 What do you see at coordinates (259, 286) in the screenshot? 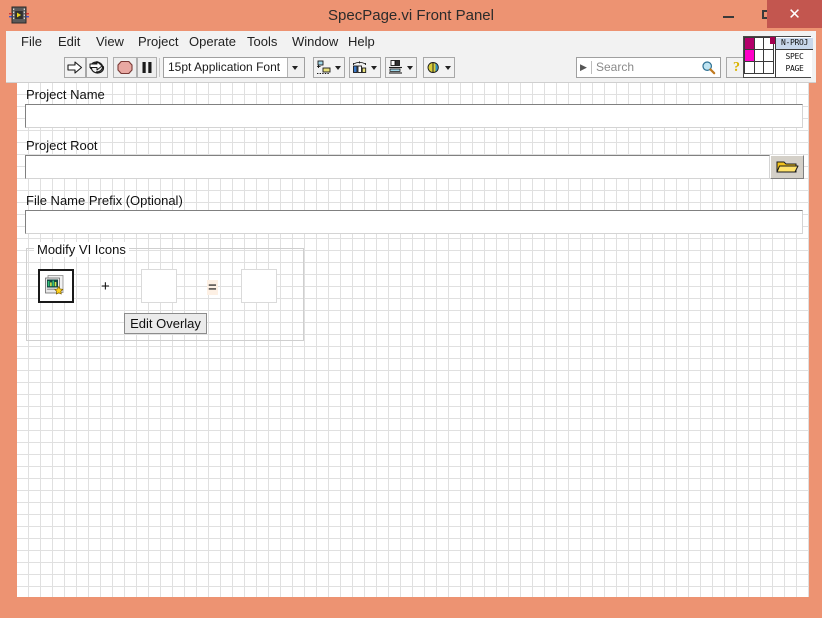
I see `result-icon-display` at bounding box center [259, 286].